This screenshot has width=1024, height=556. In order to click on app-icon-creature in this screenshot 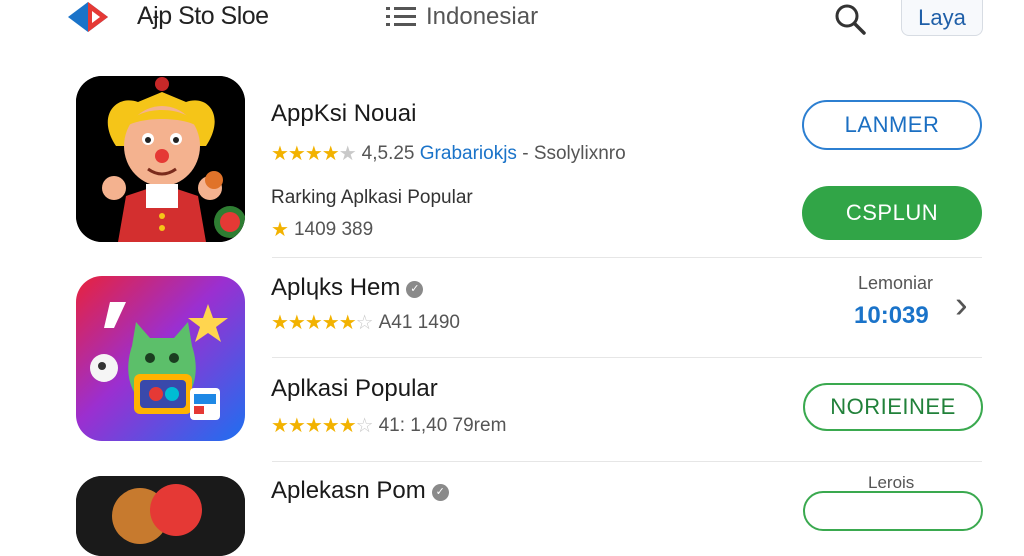, I will do `click(160, 516)`.